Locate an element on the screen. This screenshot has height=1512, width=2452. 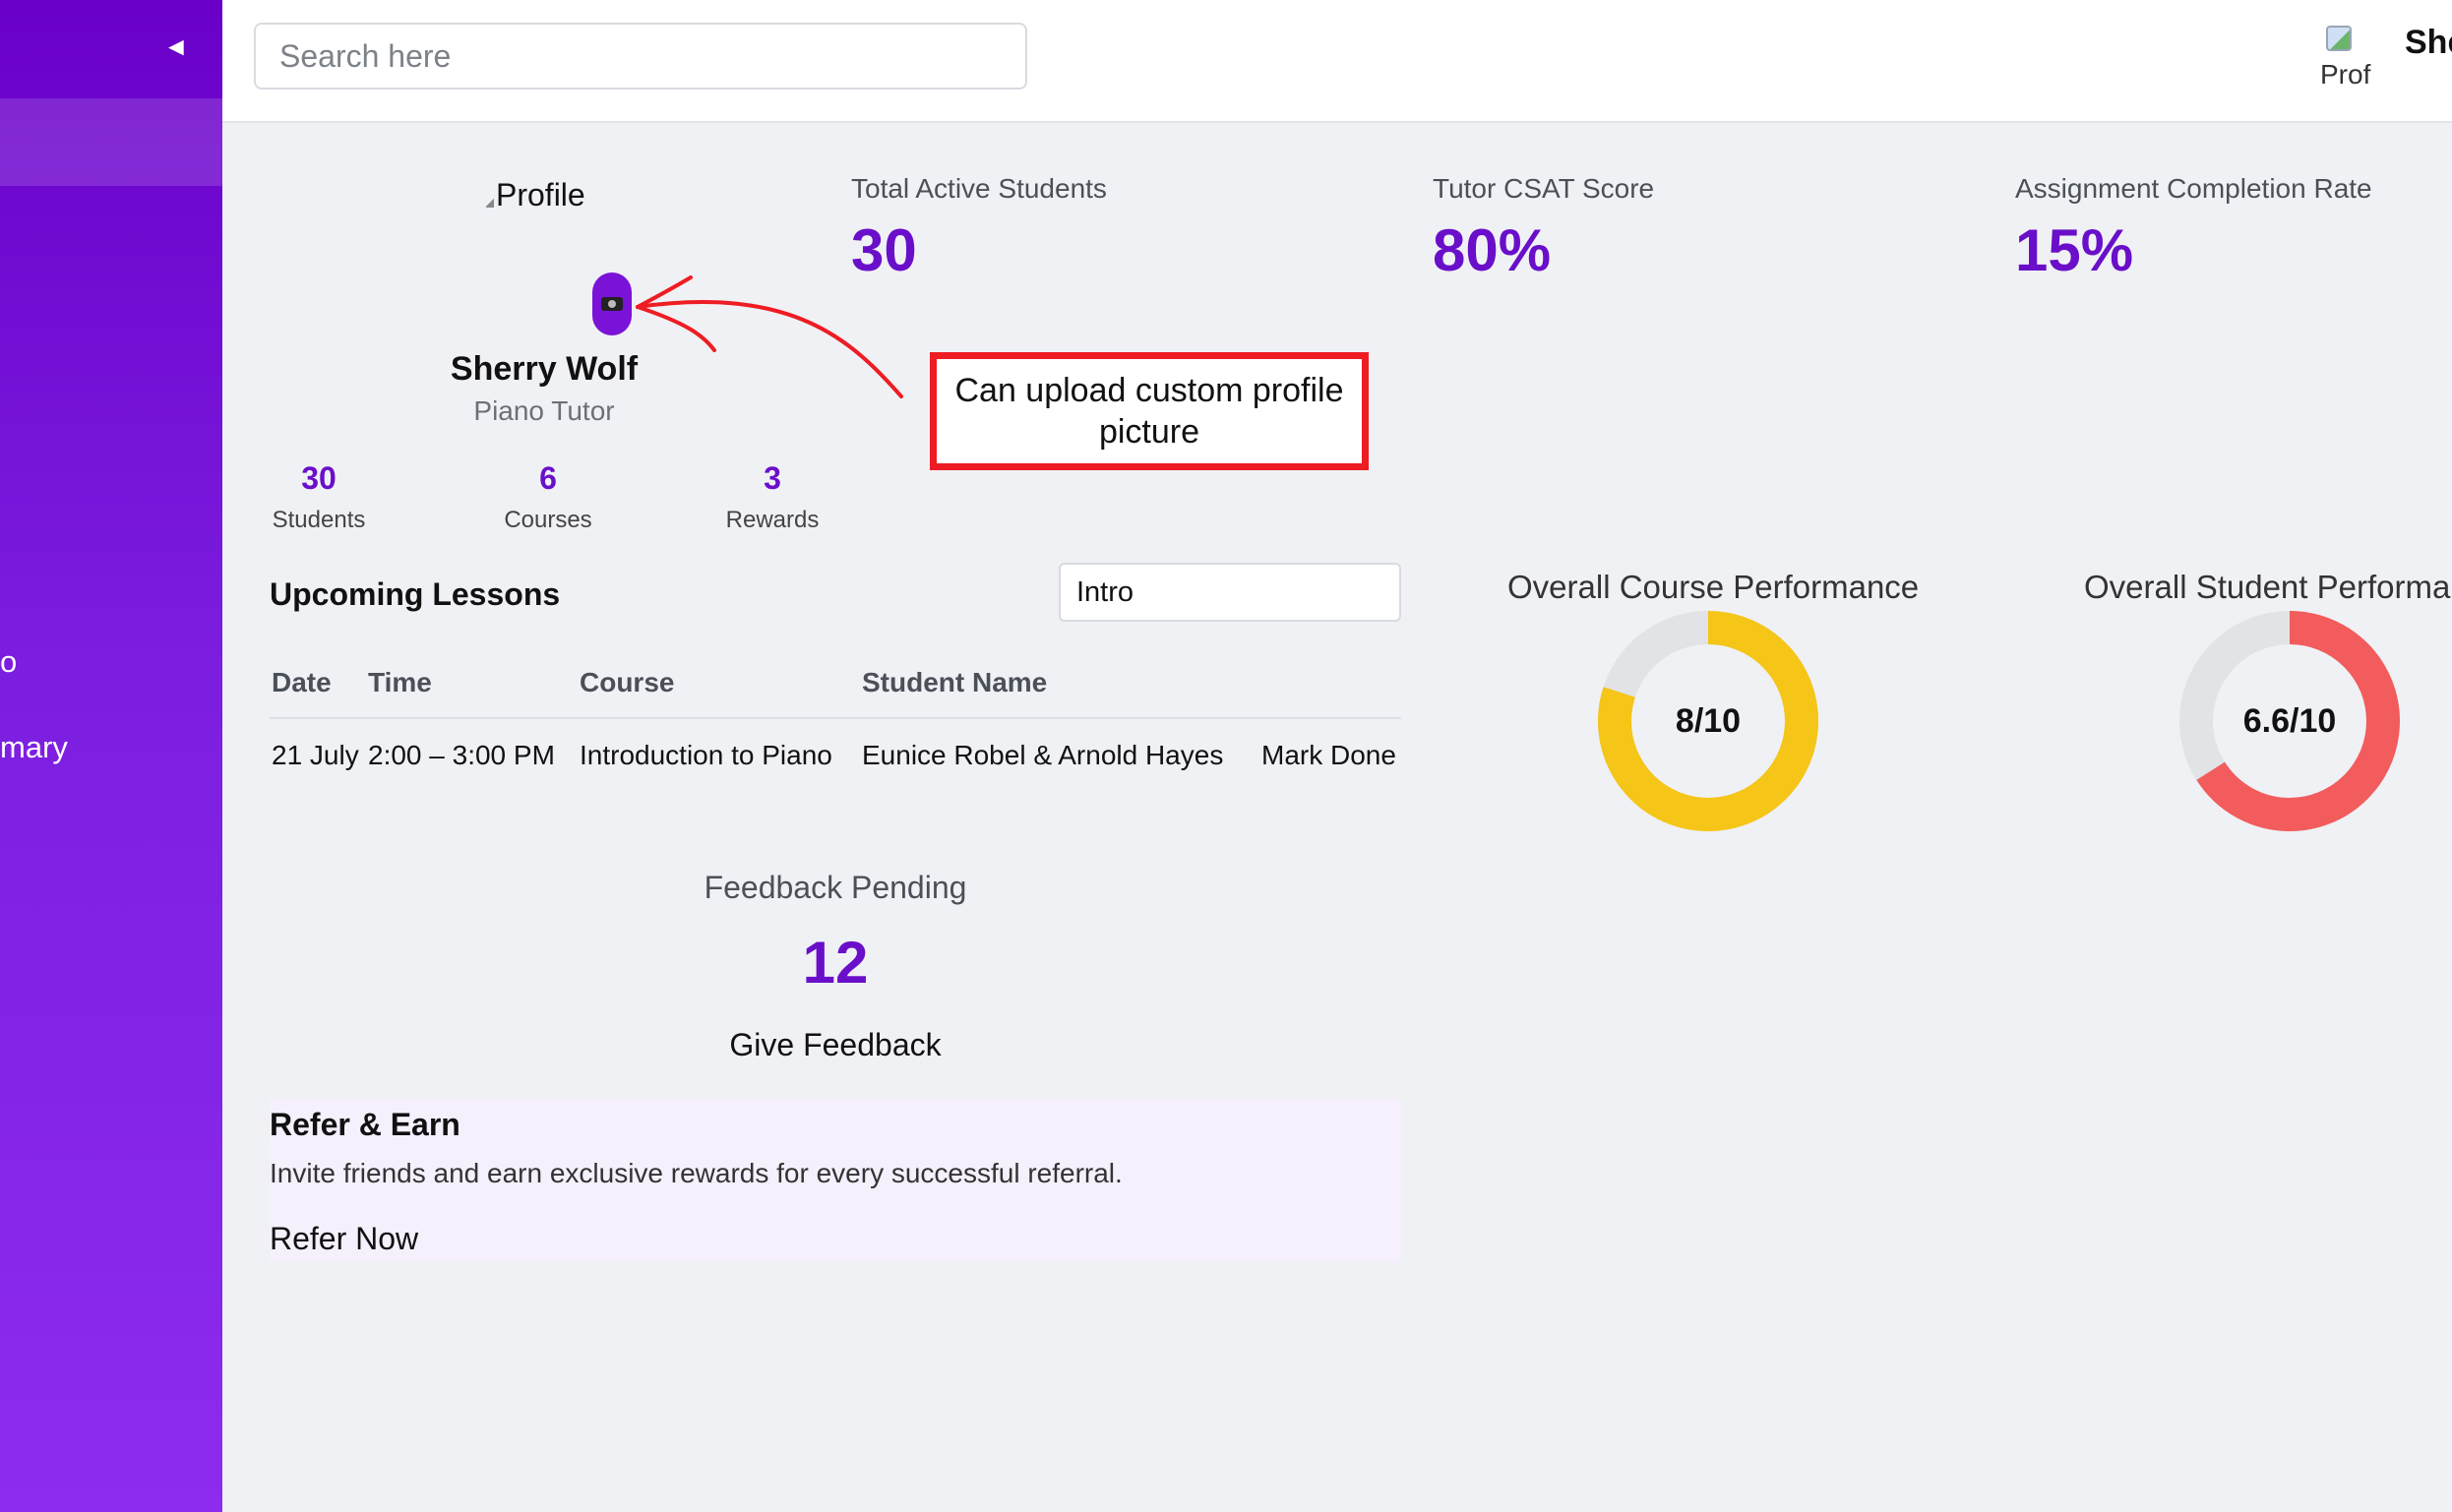
table-divider is located at coordinates (835, 718).